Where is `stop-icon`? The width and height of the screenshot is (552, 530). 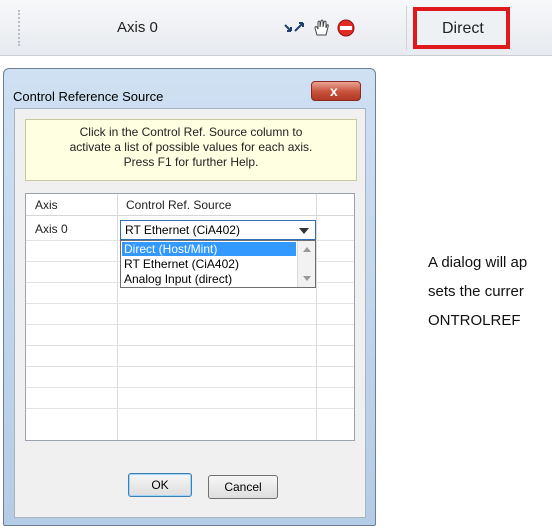 stop-icon is located at coordinates (346, 28).